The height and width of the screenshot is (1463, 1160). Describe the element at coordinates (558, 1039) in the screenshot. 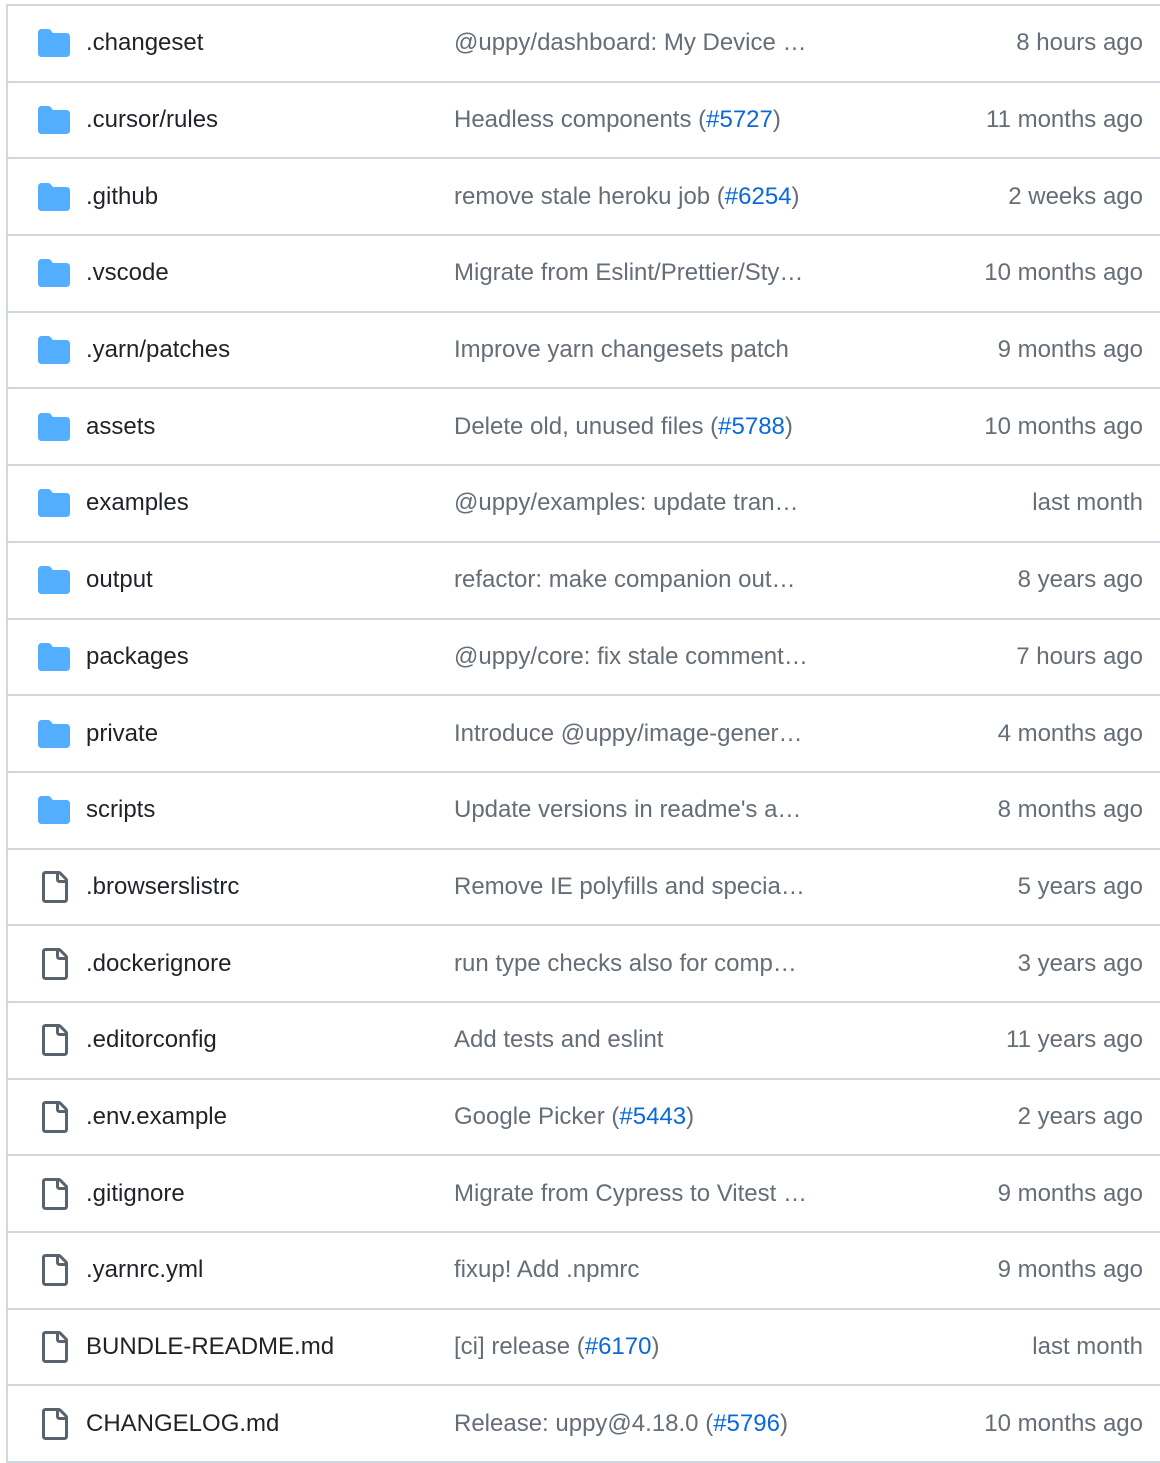

I see `commit-message-text: Add tests and eslint` at that location.